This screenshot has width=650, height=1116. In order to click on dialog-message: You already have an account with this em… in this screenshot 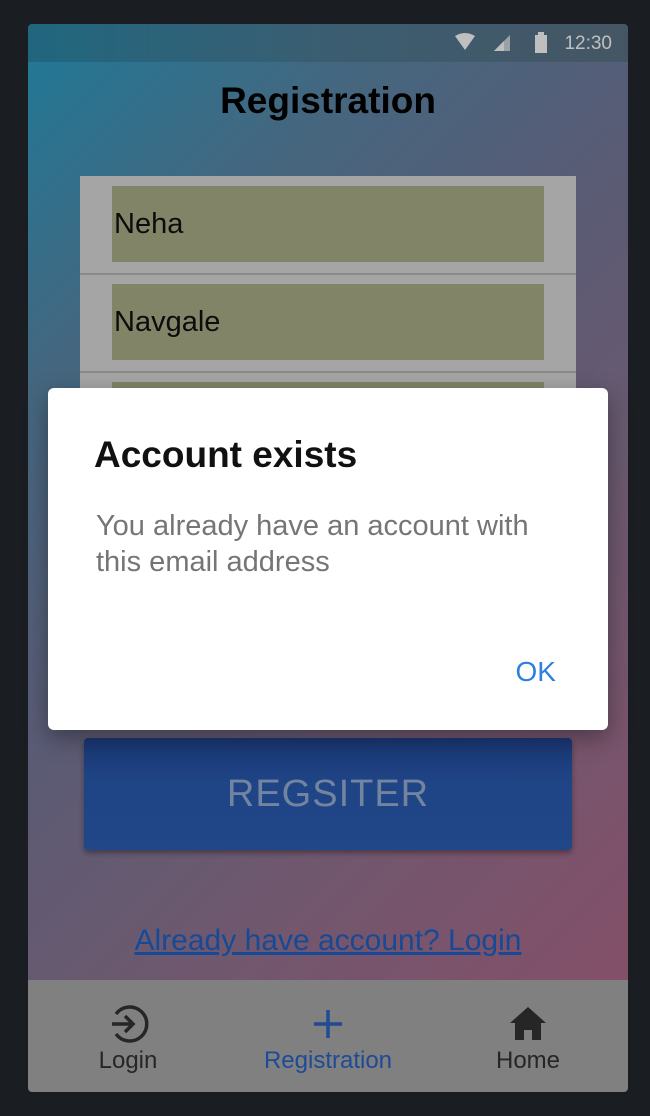, I will do `click(312, 544)`.